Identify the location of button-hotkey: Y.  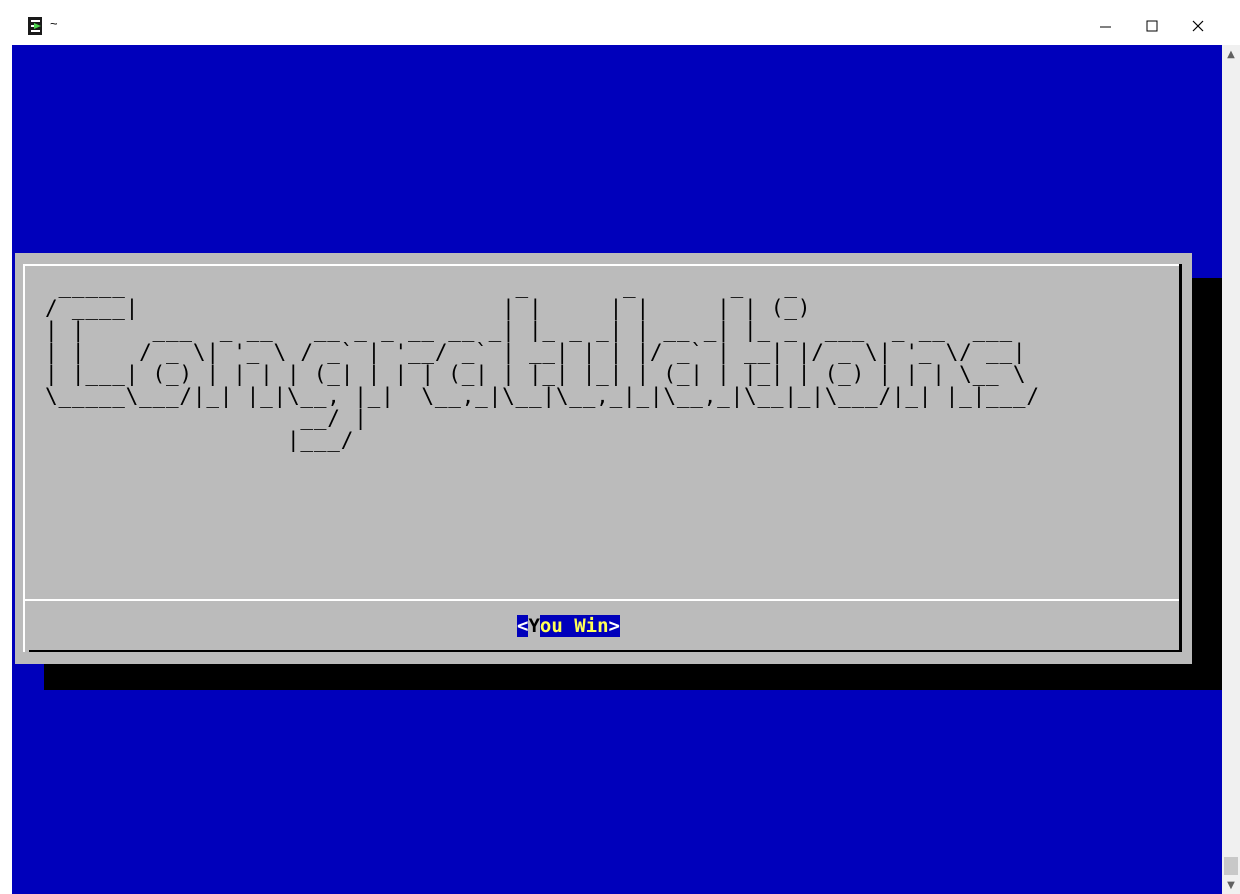
(534, 626).